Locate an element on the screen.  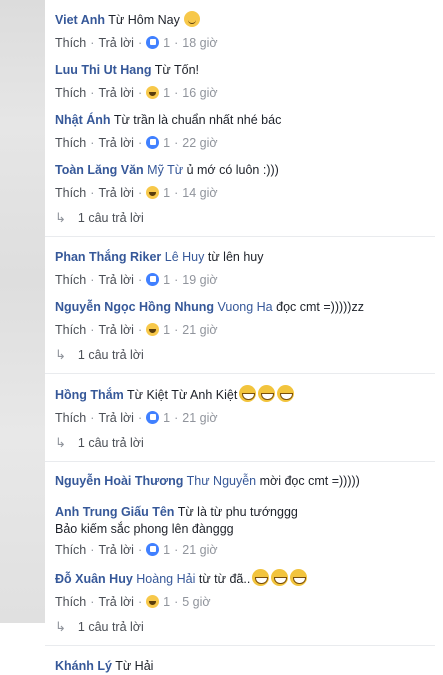
comment-text: Từ Hôm Nay is located at coordinates (144, 20).